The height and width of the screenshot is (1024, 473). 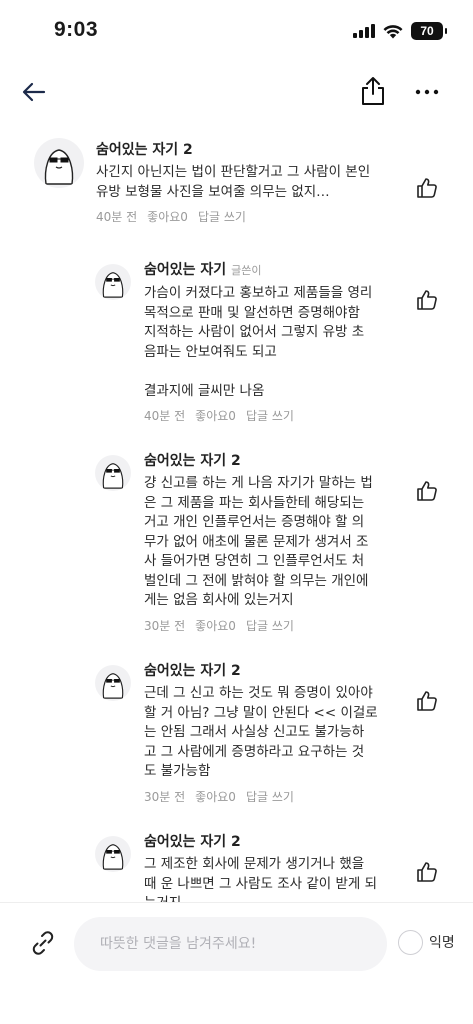 What do you see at coordinates (246, 270) in the screenshot?
I see `writer-badge: 글쓴이` at bounding box center [246, 270].